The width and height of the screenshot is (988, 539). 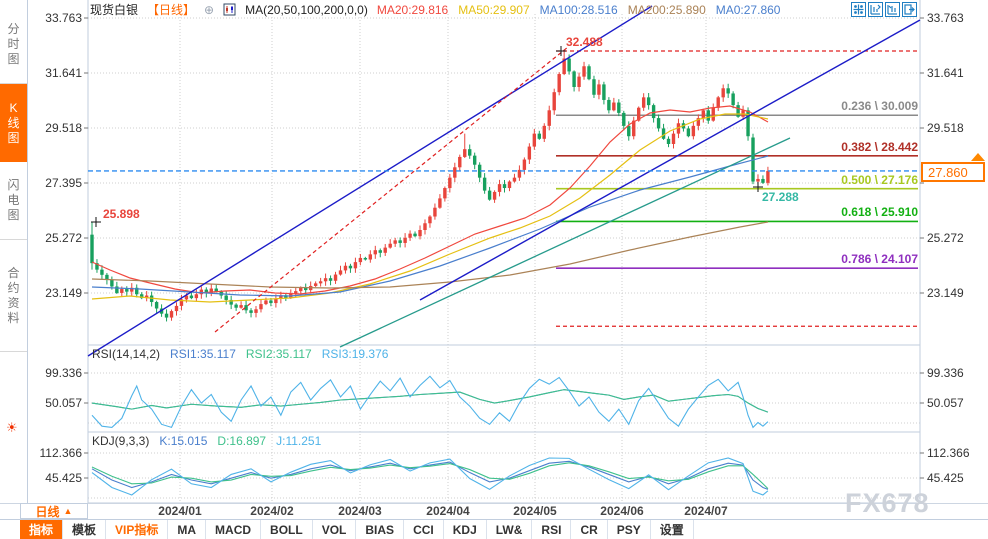 I want to click on kdj-panel-header: KDJ(9,3,3) K:15.015 D:16.897 J:11.251, so click(x=206, y=441).